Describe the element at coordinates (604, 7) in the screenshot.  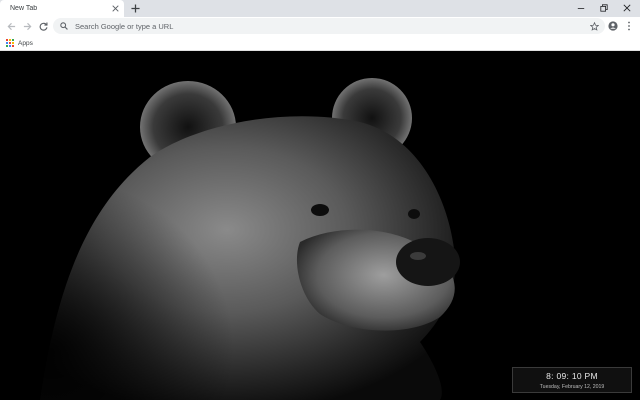
I see `restore-icon` at that location.